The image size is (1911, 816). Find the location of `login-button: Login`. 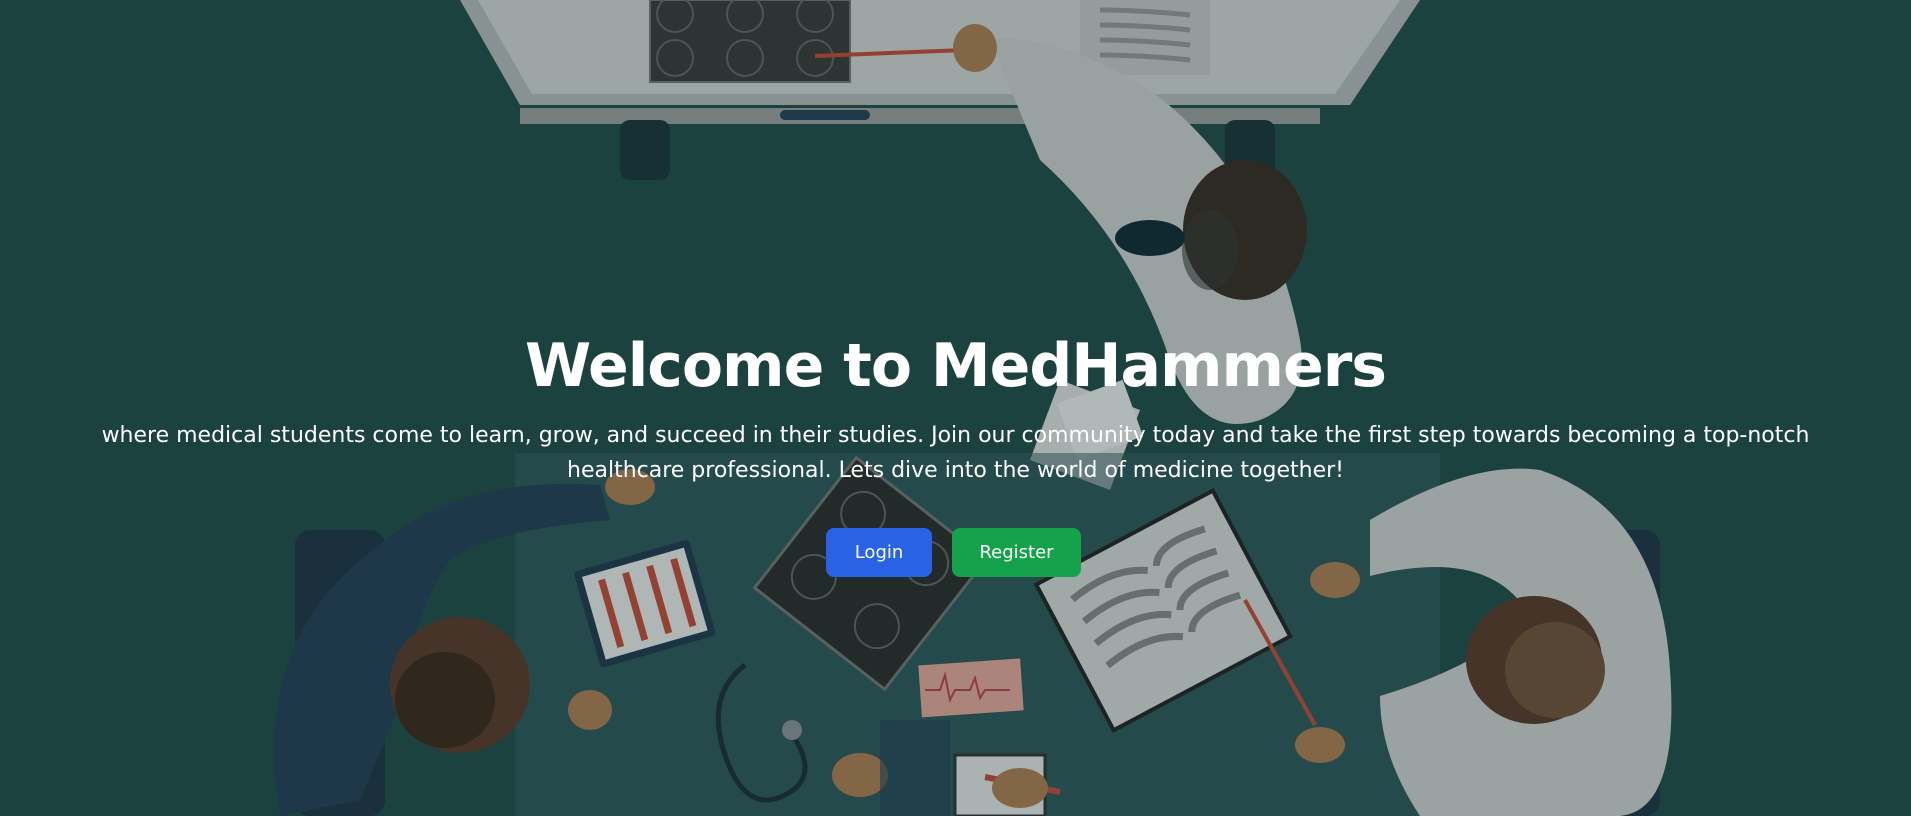

login-button: Login is located at coordinates (879, 552).